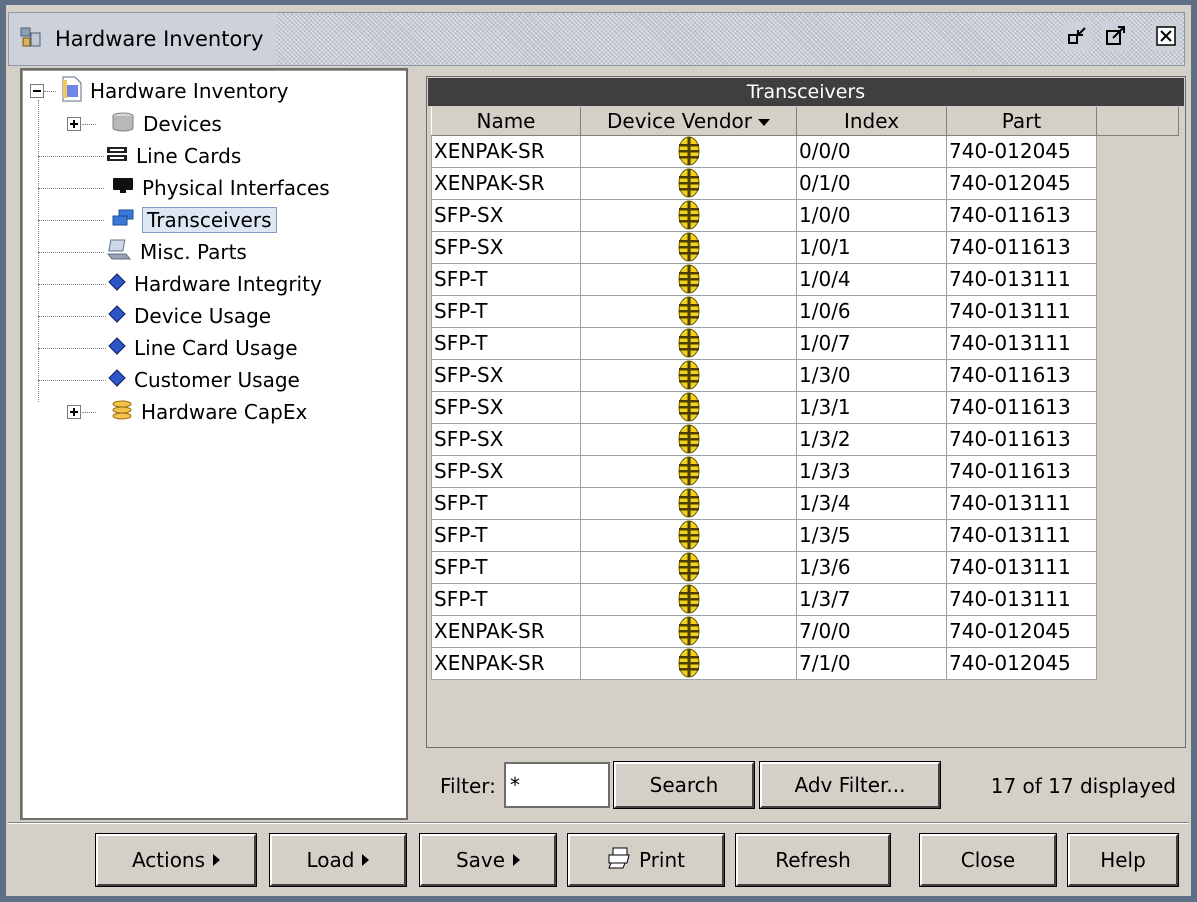 This screenshot has width=1197, height=902. What do you see at coordinates (1116, 36) in the screenshot?
I see `maximize-icon` at bounding box center [1116, 36].